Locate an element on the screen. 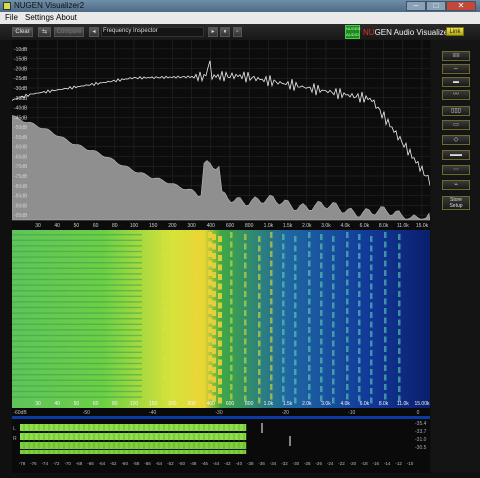  menu-file: File is located at coordinates (11, 17).